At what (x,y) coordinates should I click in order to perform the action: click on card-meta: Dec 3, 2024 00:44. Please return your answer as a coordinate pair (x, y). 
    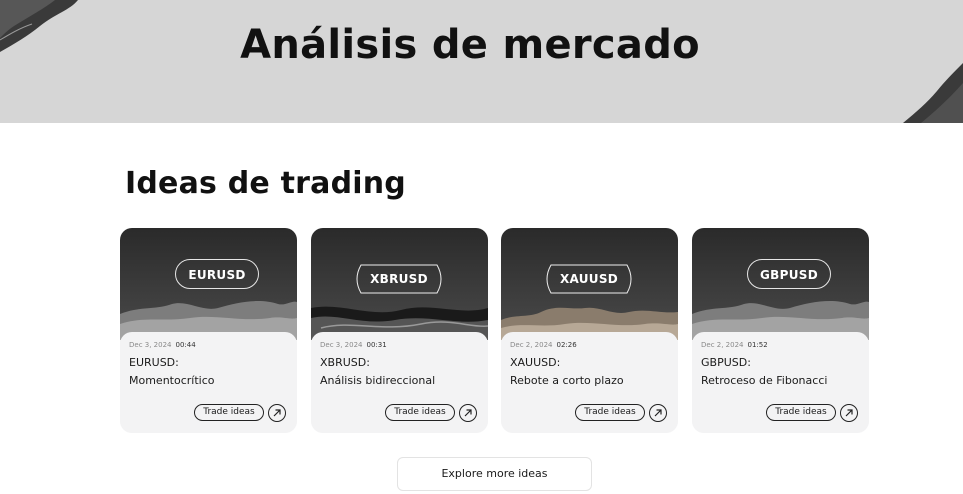
    Looking at the image, I should click on (162, 345).